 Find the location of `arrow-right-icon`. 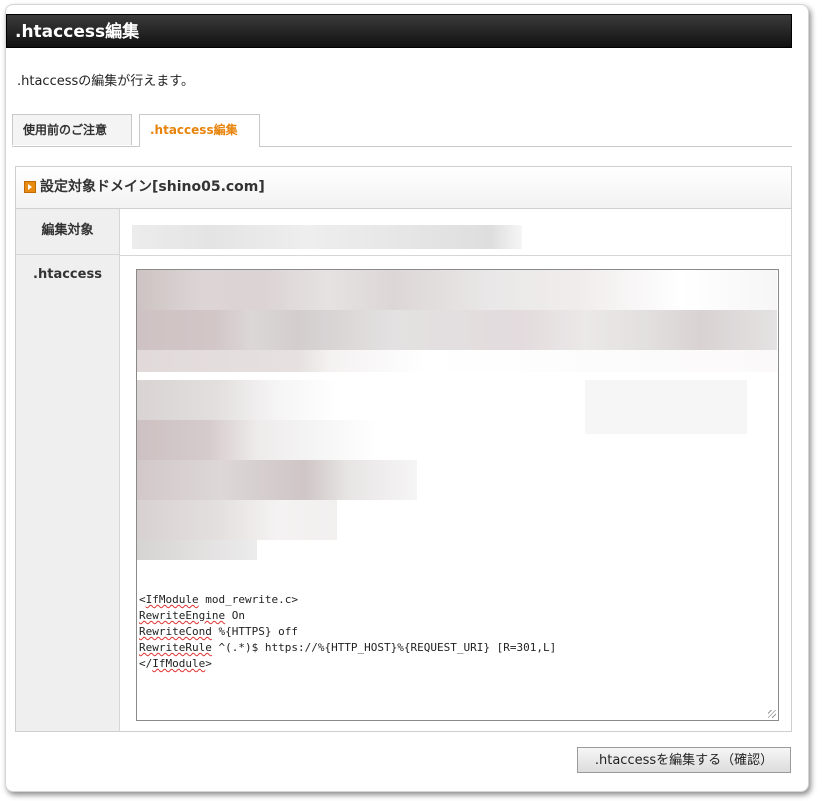

arrow-right-icon is located at coordinates (30, 187).